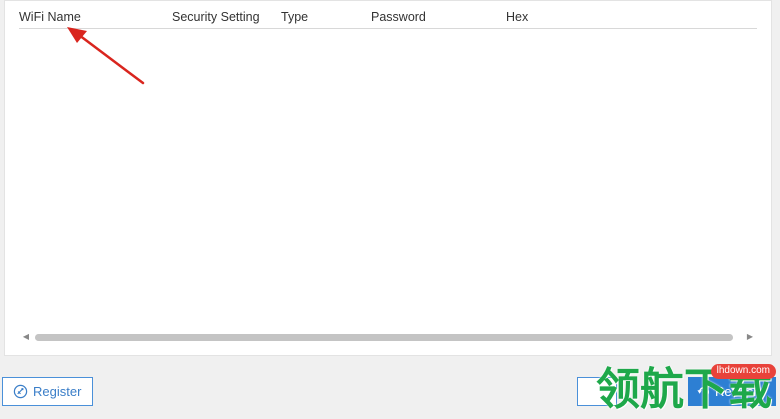  I want to click on column-header-type: Type, so click(294, 17).